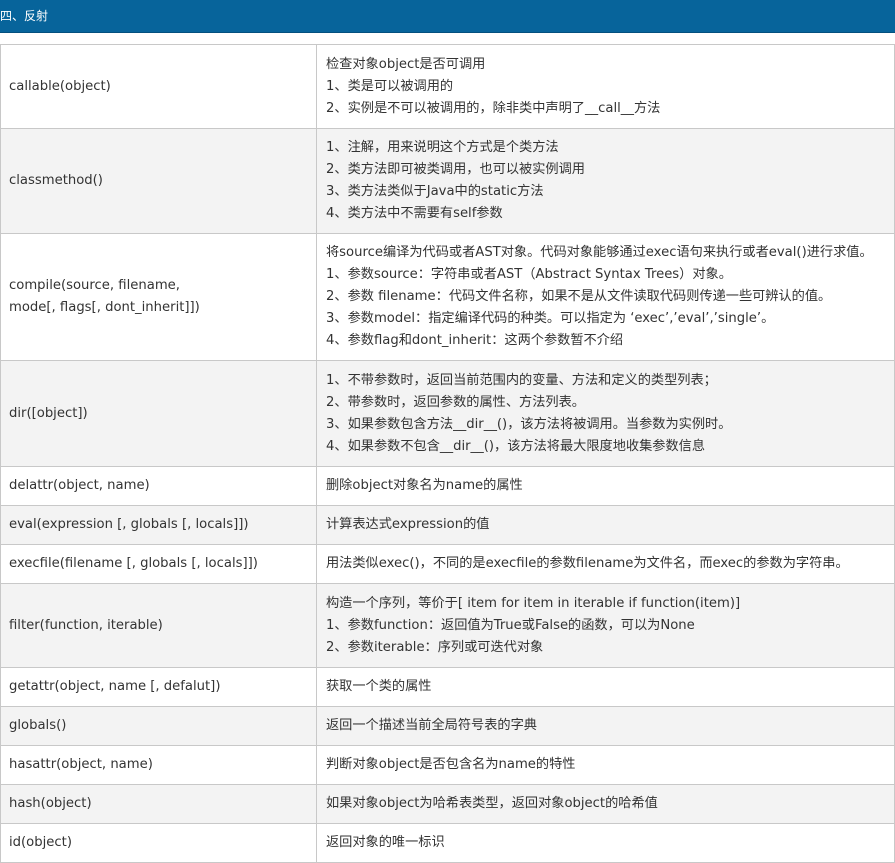 Image resolution: width=895 pixels, height=863 pixels. I want to click on section-header: 四、反射, so click(447, 16).